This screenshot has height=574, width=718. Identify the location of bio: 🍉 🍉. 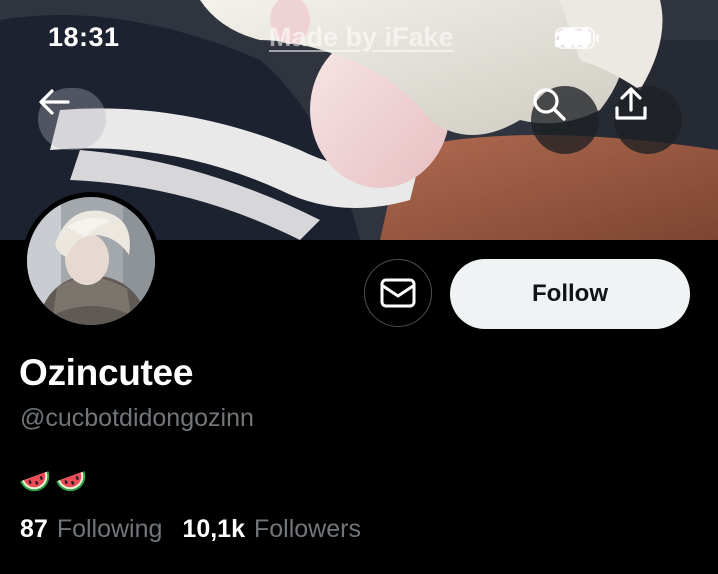
(54, 481).